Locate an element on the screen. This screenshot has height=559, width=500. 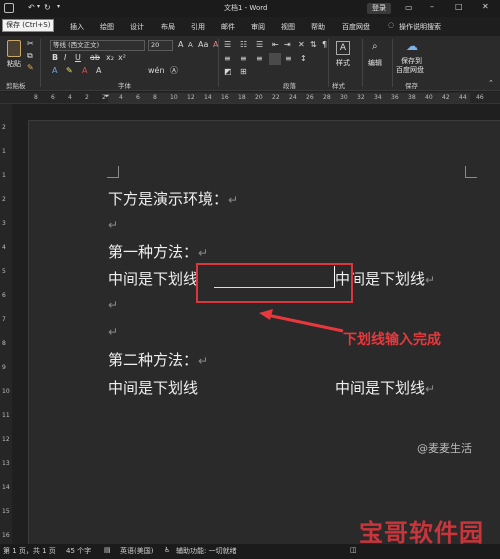
doc-line-m2: 中间是下划线 is located at coordinates (153, 387).